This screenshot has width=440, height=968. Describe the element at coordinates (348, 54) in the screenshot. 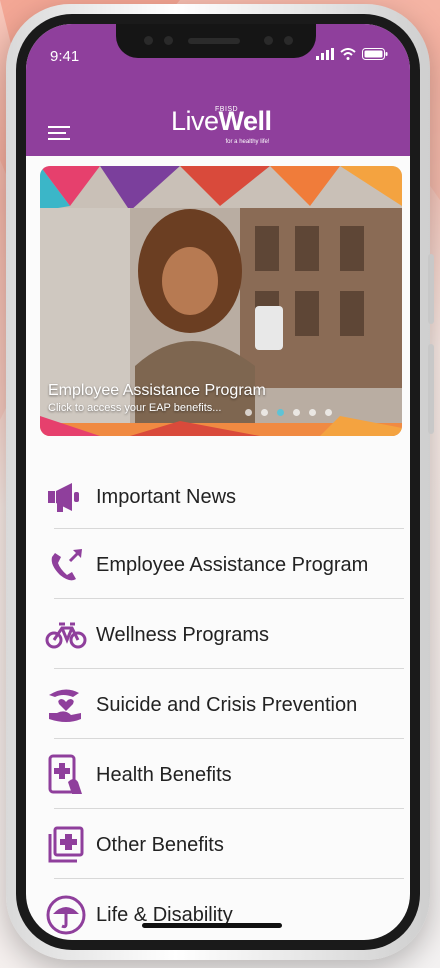

I see `wifi-icon` at that location.